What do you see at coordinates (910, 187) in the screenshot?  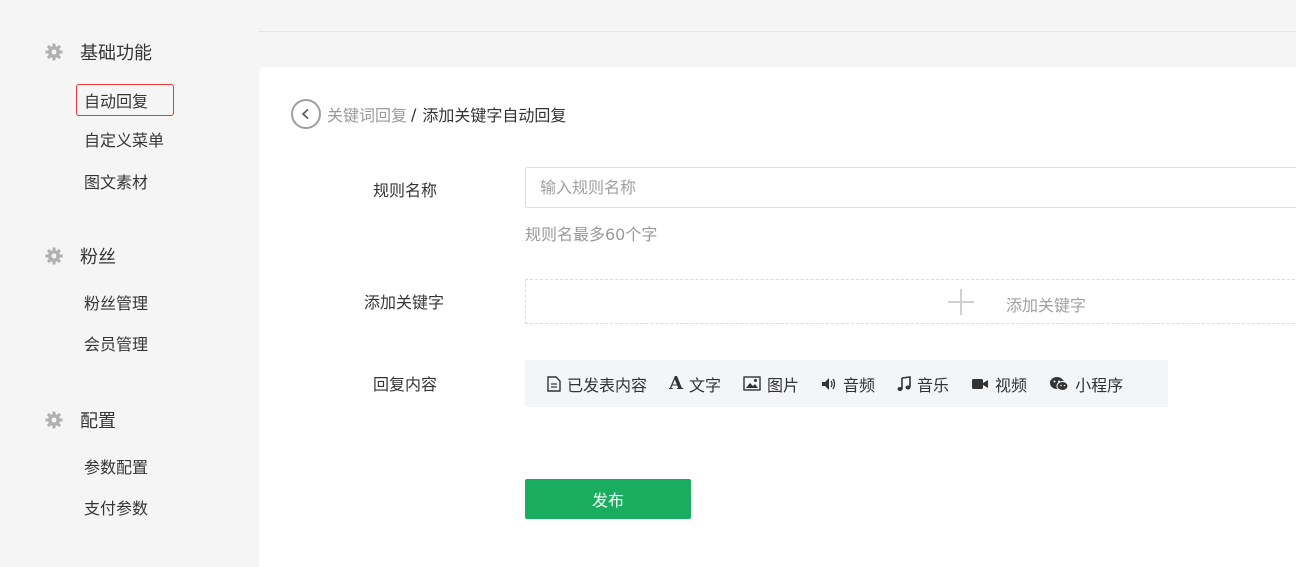 I see `rule-name-input` at bounding box center [910, 187].